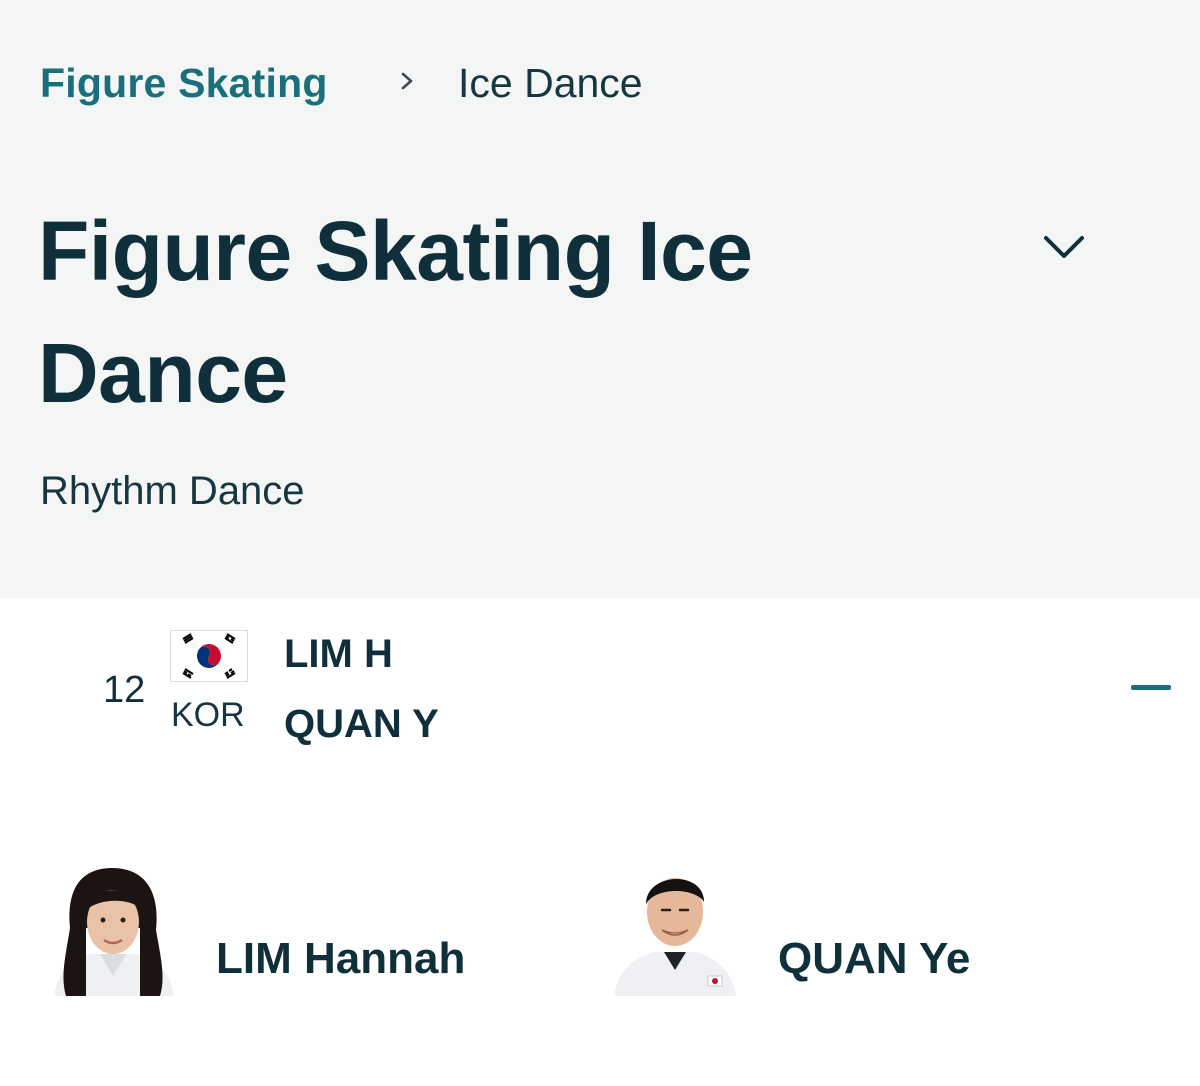  What do you see at coordinates (361, 724) in the screenshot?
I see `athlete-short-name-2: QUAN Y` at bounding box center [361, 724].